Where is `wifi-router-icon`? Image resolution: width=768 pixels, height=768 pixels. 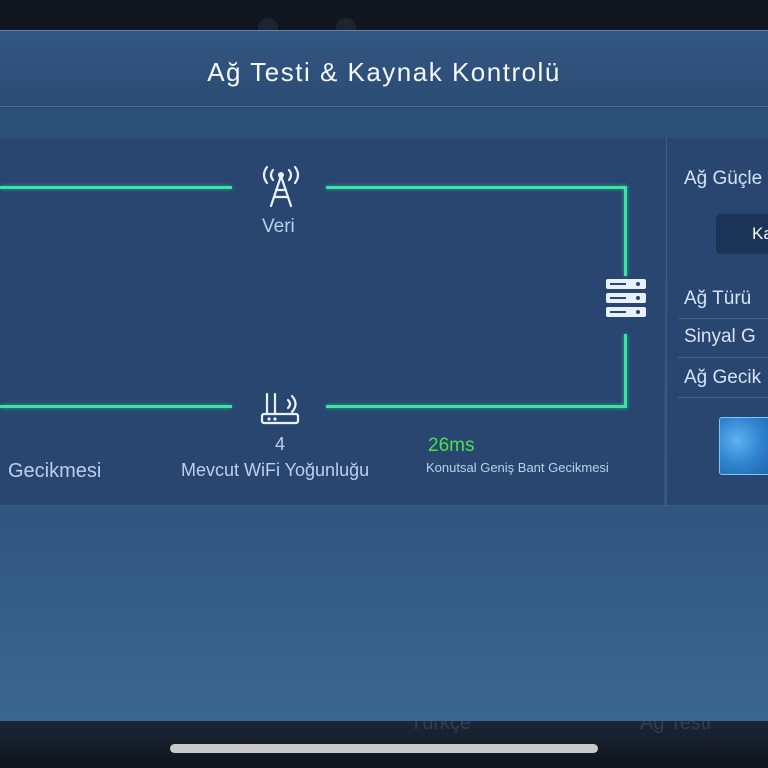
wifi-router-icon is located at coordinates (280, 408).